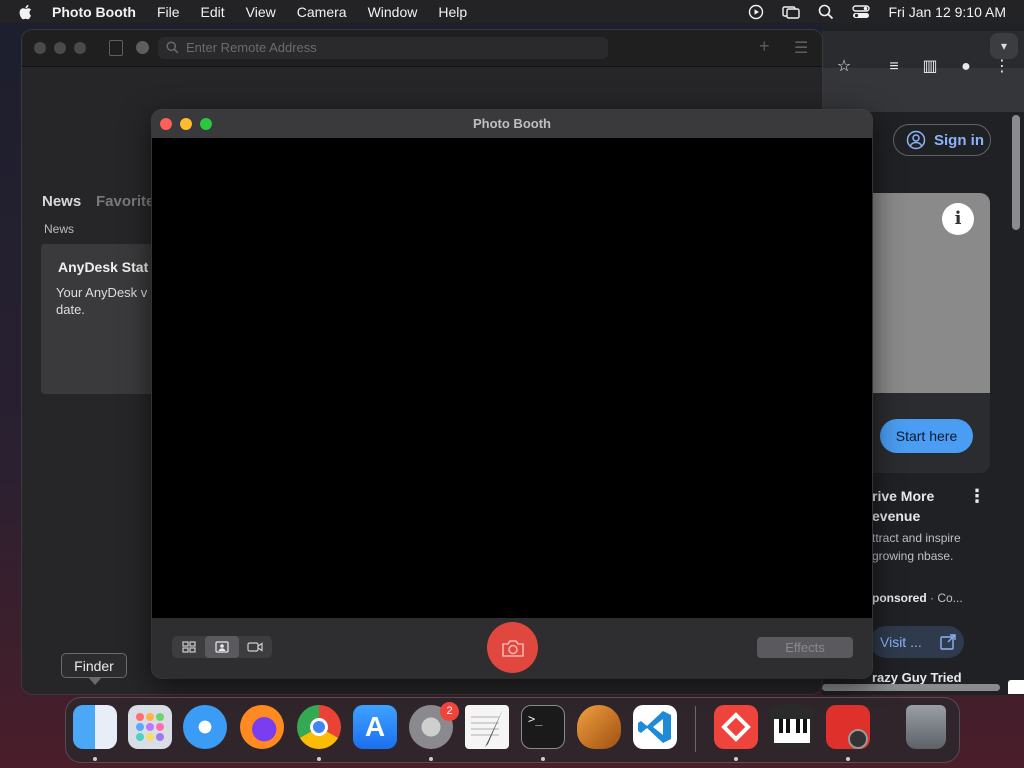 Image resolution: width=1024 pixels, height=768 pixels. Describe the element at coordinates (1016, 687) in the screenshot. I see `window-corner` at that location.